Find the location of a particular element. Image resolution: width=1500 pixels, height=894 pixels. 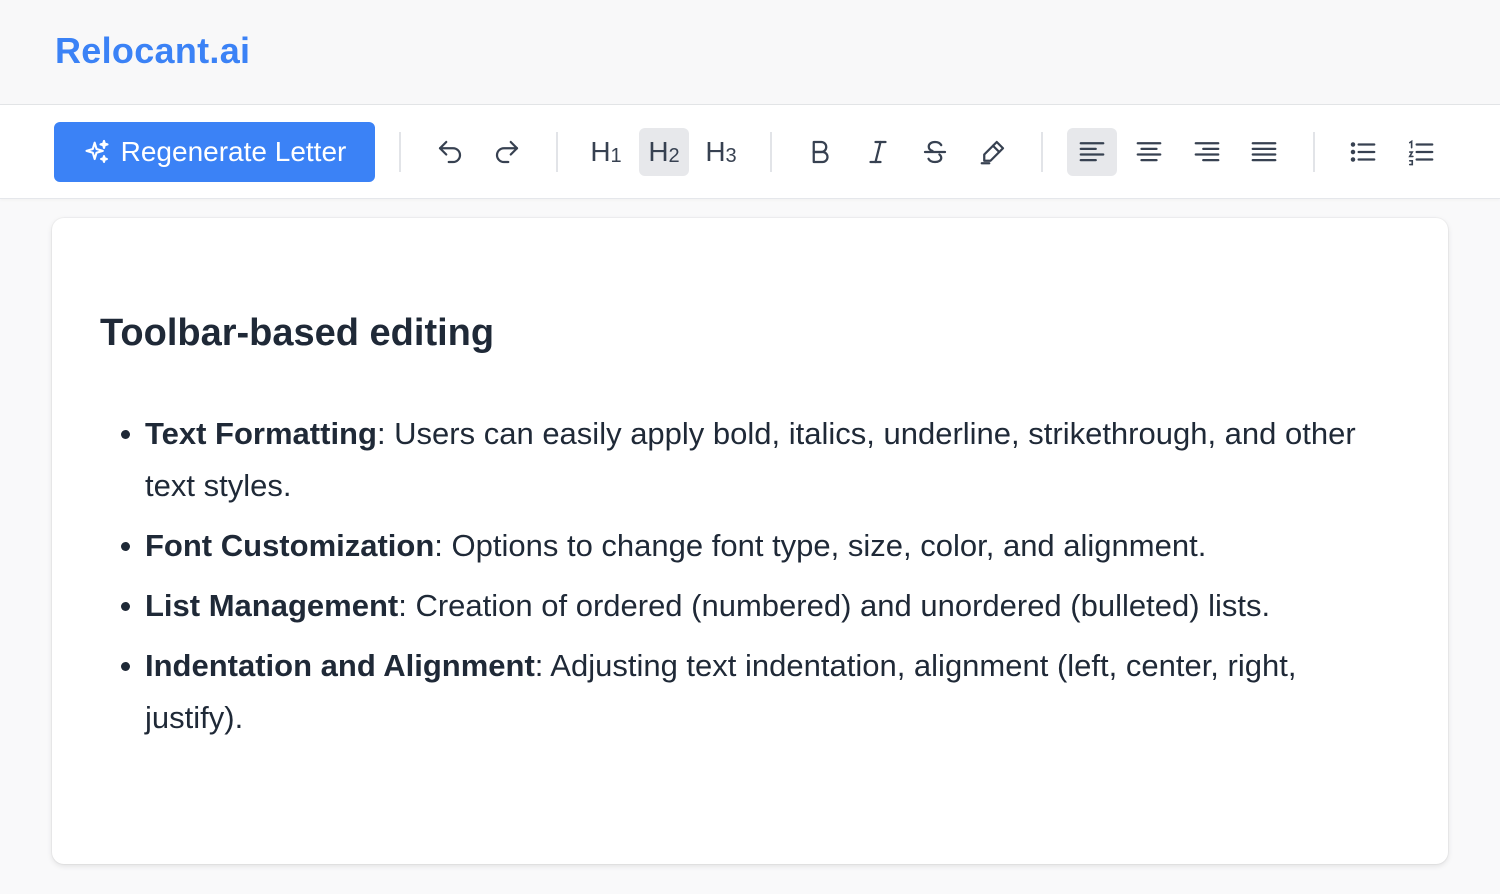

document-heading: Toolbar-based editing is located at coordinates (297, 333).